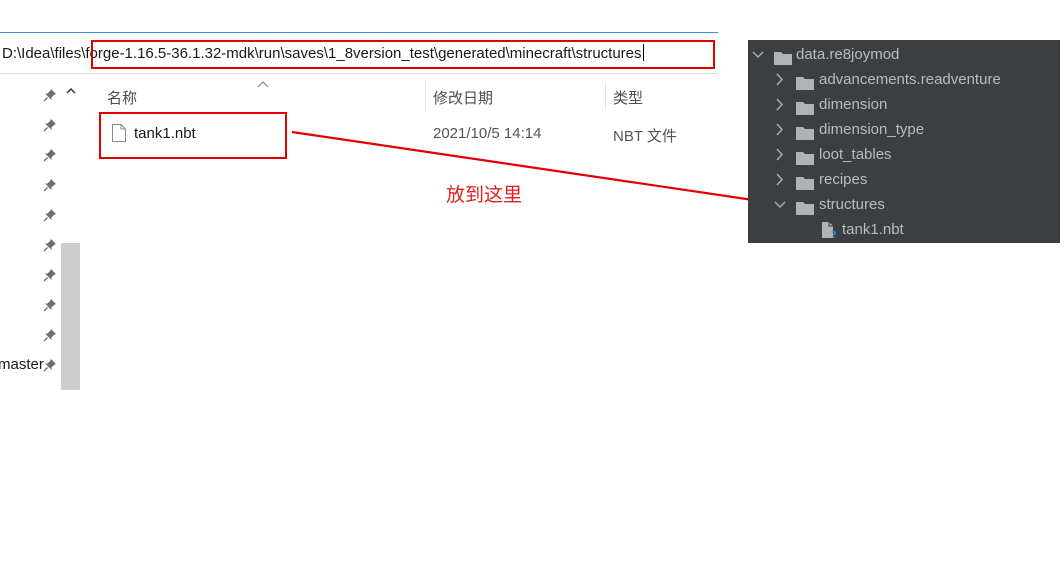  I want to click on tree-item-dimension-type: dimension_type, so click(904, 129).